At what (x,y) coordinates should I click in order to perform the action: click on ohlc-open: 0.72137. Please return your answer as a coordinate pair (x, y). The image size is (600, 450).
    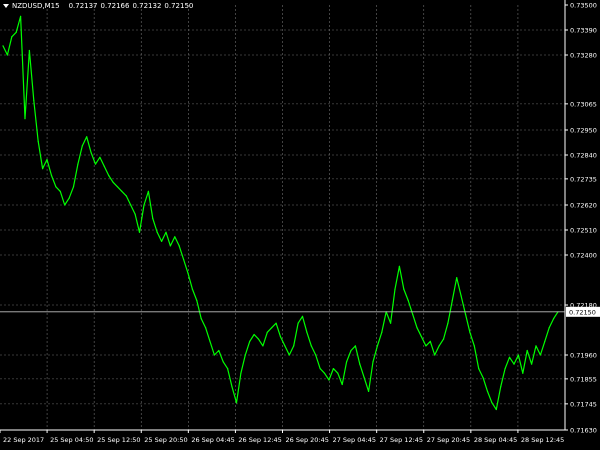
    Looking at the image, I should click on (83, 6).